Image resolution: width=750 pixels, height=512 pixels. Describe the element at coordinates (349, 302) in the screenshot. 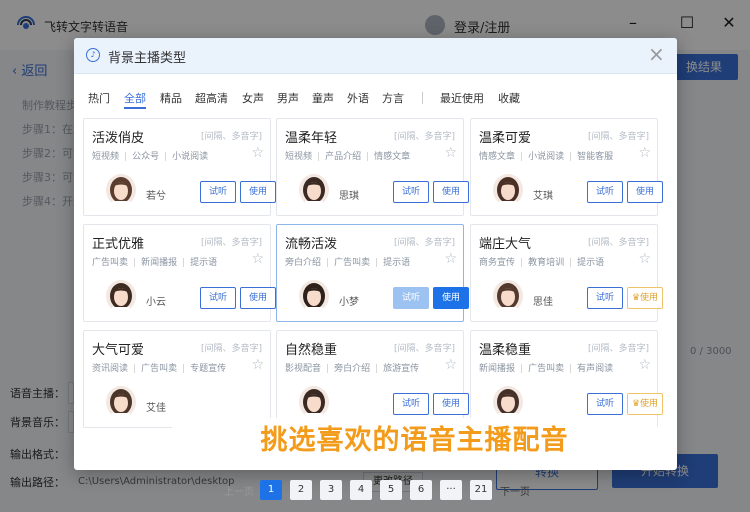

I see `voice-name: 小梦` at that location.